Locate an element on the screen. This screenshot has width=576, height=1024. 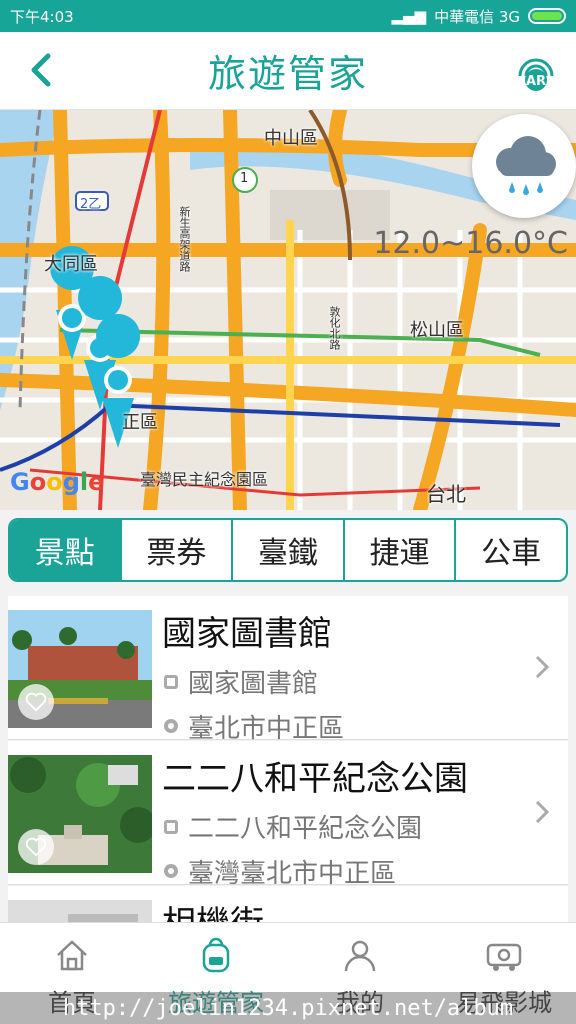
list-item: 二二八和平紀念公園 二二八和平紀念公園 臺灣臺北市中正區 is located at coordinates (288, 815).